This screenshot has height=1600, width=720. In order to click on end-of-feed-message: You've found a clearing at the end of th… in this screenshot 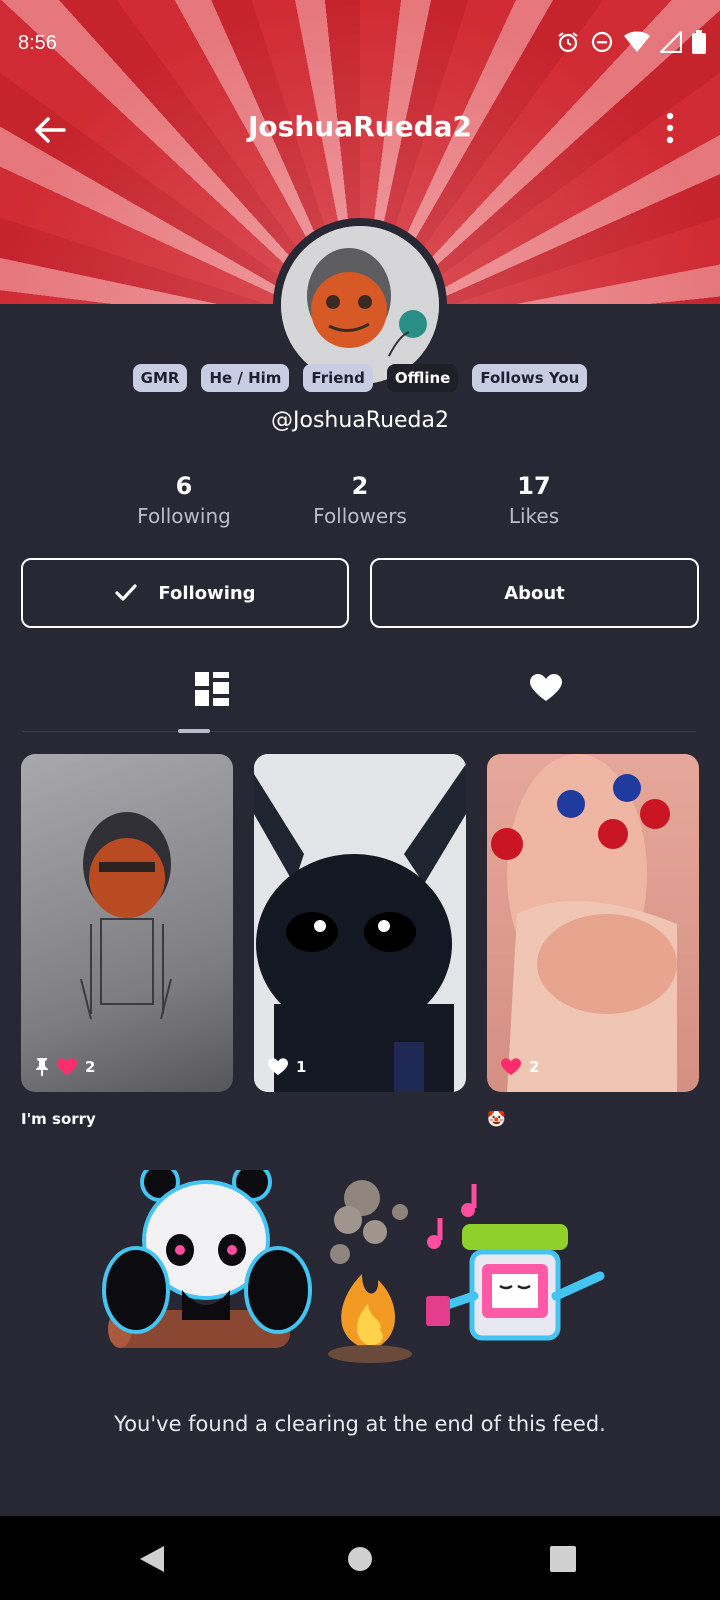, I will do `click(360, 1424)`.